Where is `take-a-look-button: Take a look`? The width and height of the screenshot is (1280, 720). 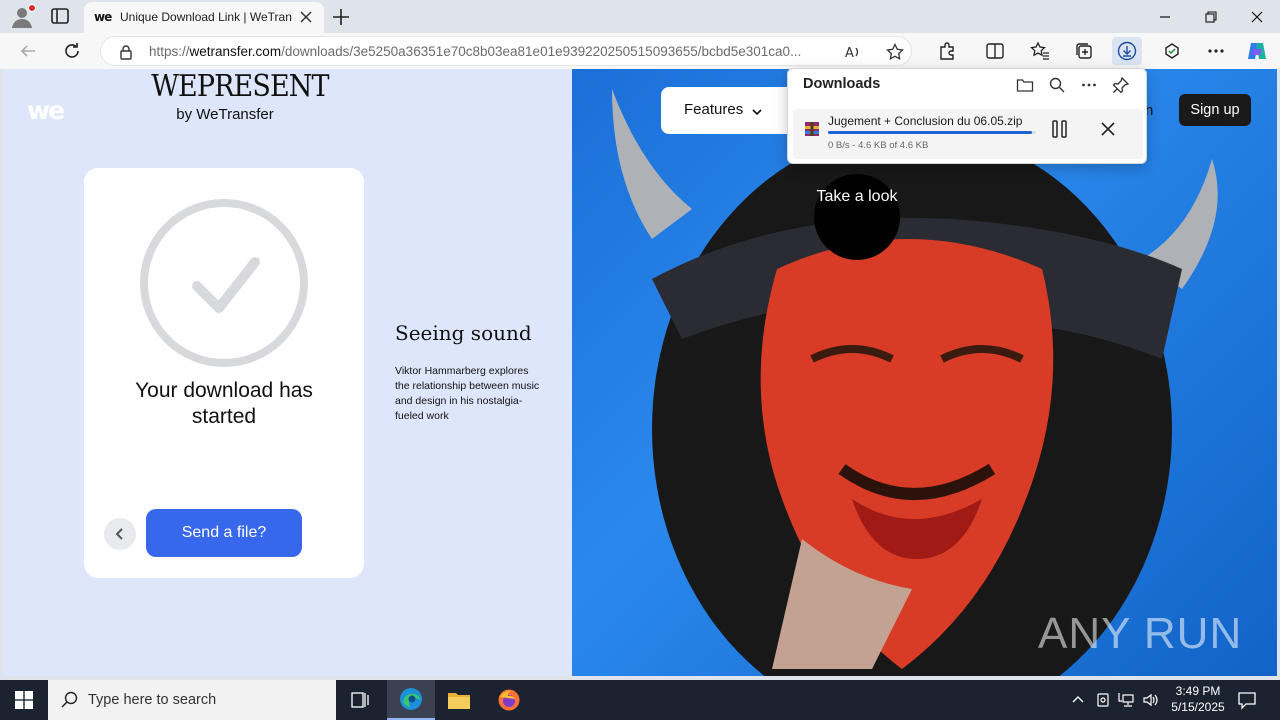
take-a-look-button: Take a look is located at coordinates (857, 217).